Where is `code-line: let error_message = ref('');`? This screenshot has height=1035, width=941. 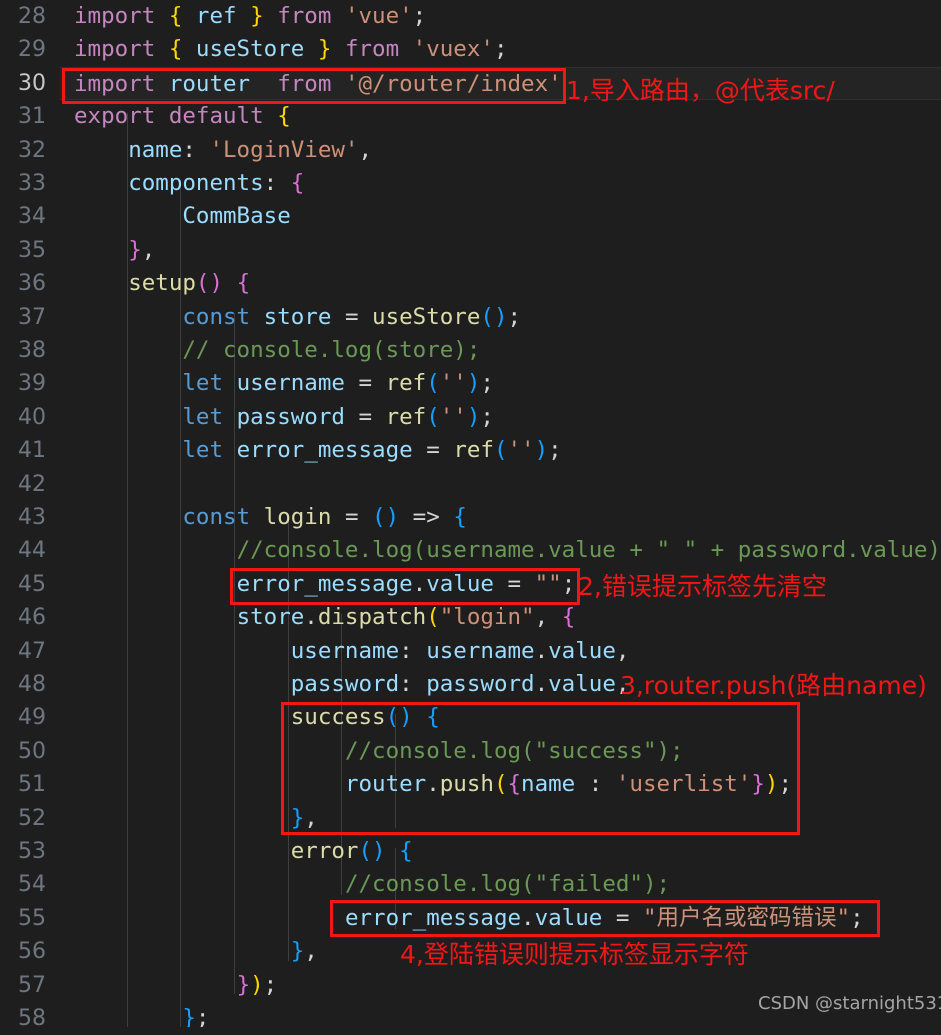 code-line: let error_message = ref(''); is located at coordinates (500, 450).